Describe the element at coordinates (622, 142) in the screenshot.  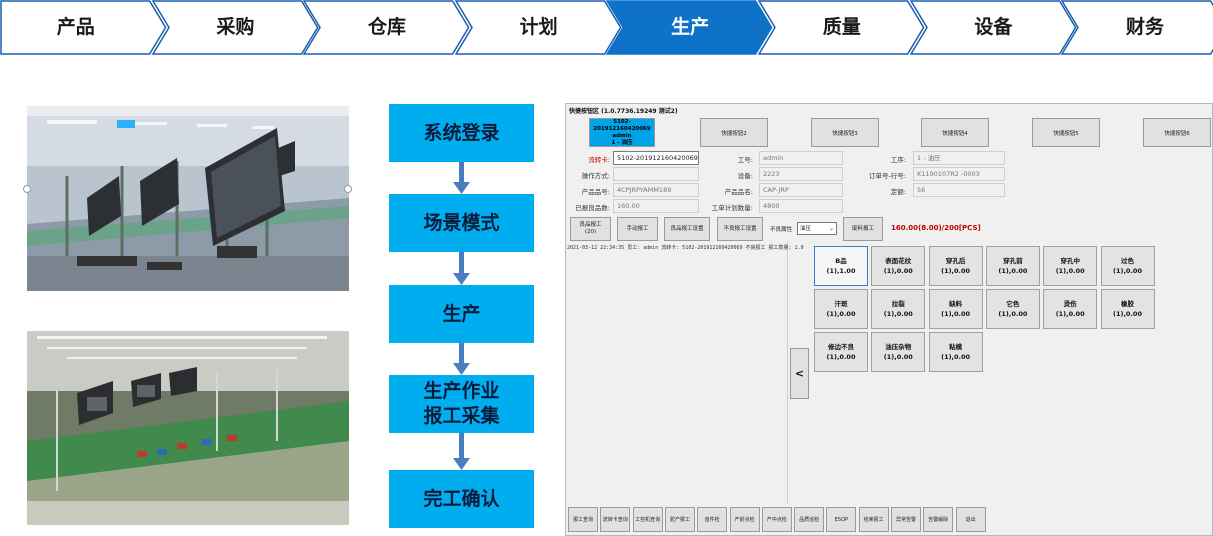
I see `quick-button-line3: 1 - 油压` at that location.